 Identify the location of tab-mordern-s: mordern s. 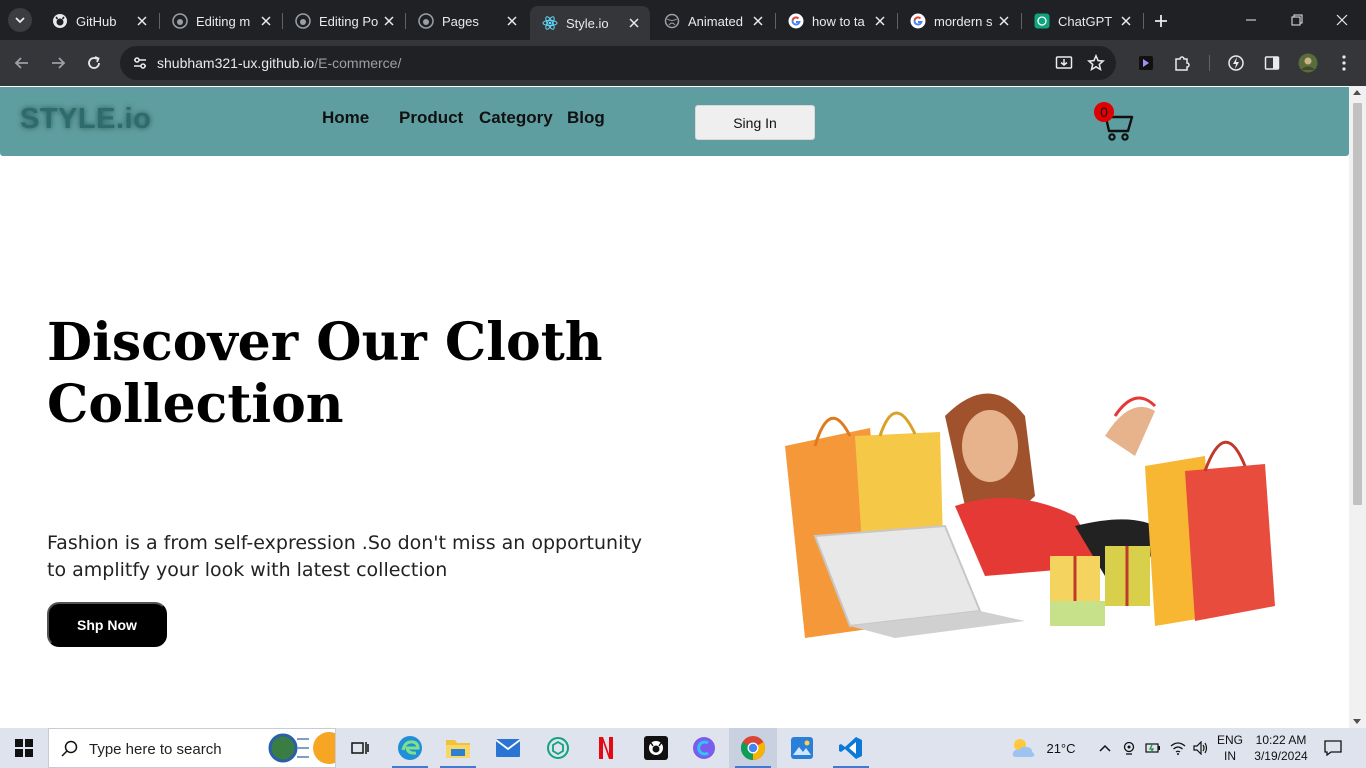
(959, 21).